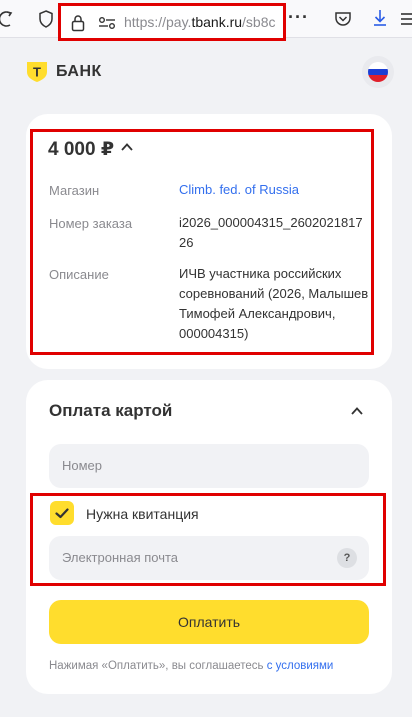 This screenshot has height=717, width=412. What do you see at coordinates (259, 22) in the screenshot?
I see `url-path: /sb8c` at bounding box center [259, 22].